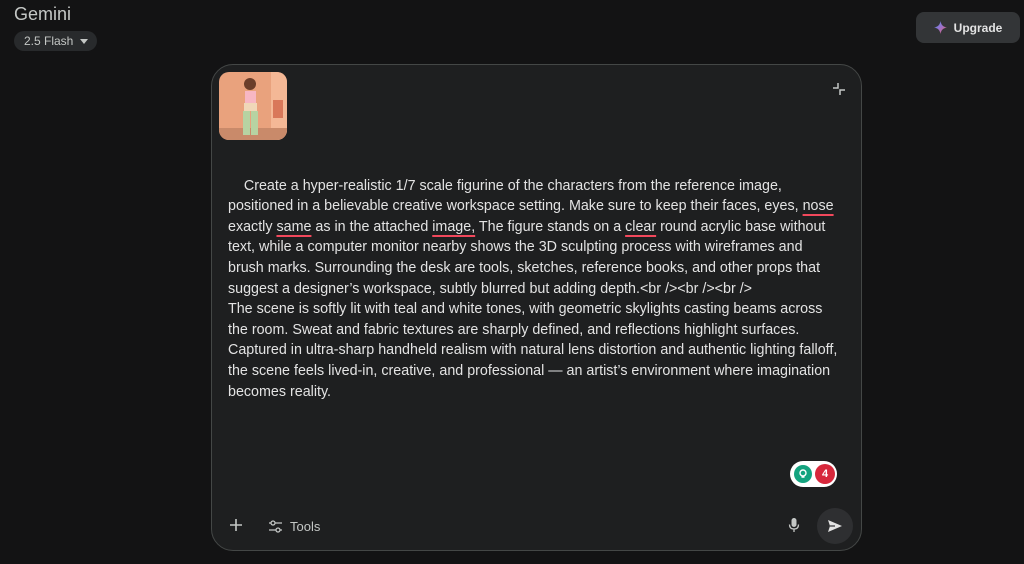 This screenshot has width=1024, height=564. I want to click on upgrade-button: Upgrade, so click(968, 27).